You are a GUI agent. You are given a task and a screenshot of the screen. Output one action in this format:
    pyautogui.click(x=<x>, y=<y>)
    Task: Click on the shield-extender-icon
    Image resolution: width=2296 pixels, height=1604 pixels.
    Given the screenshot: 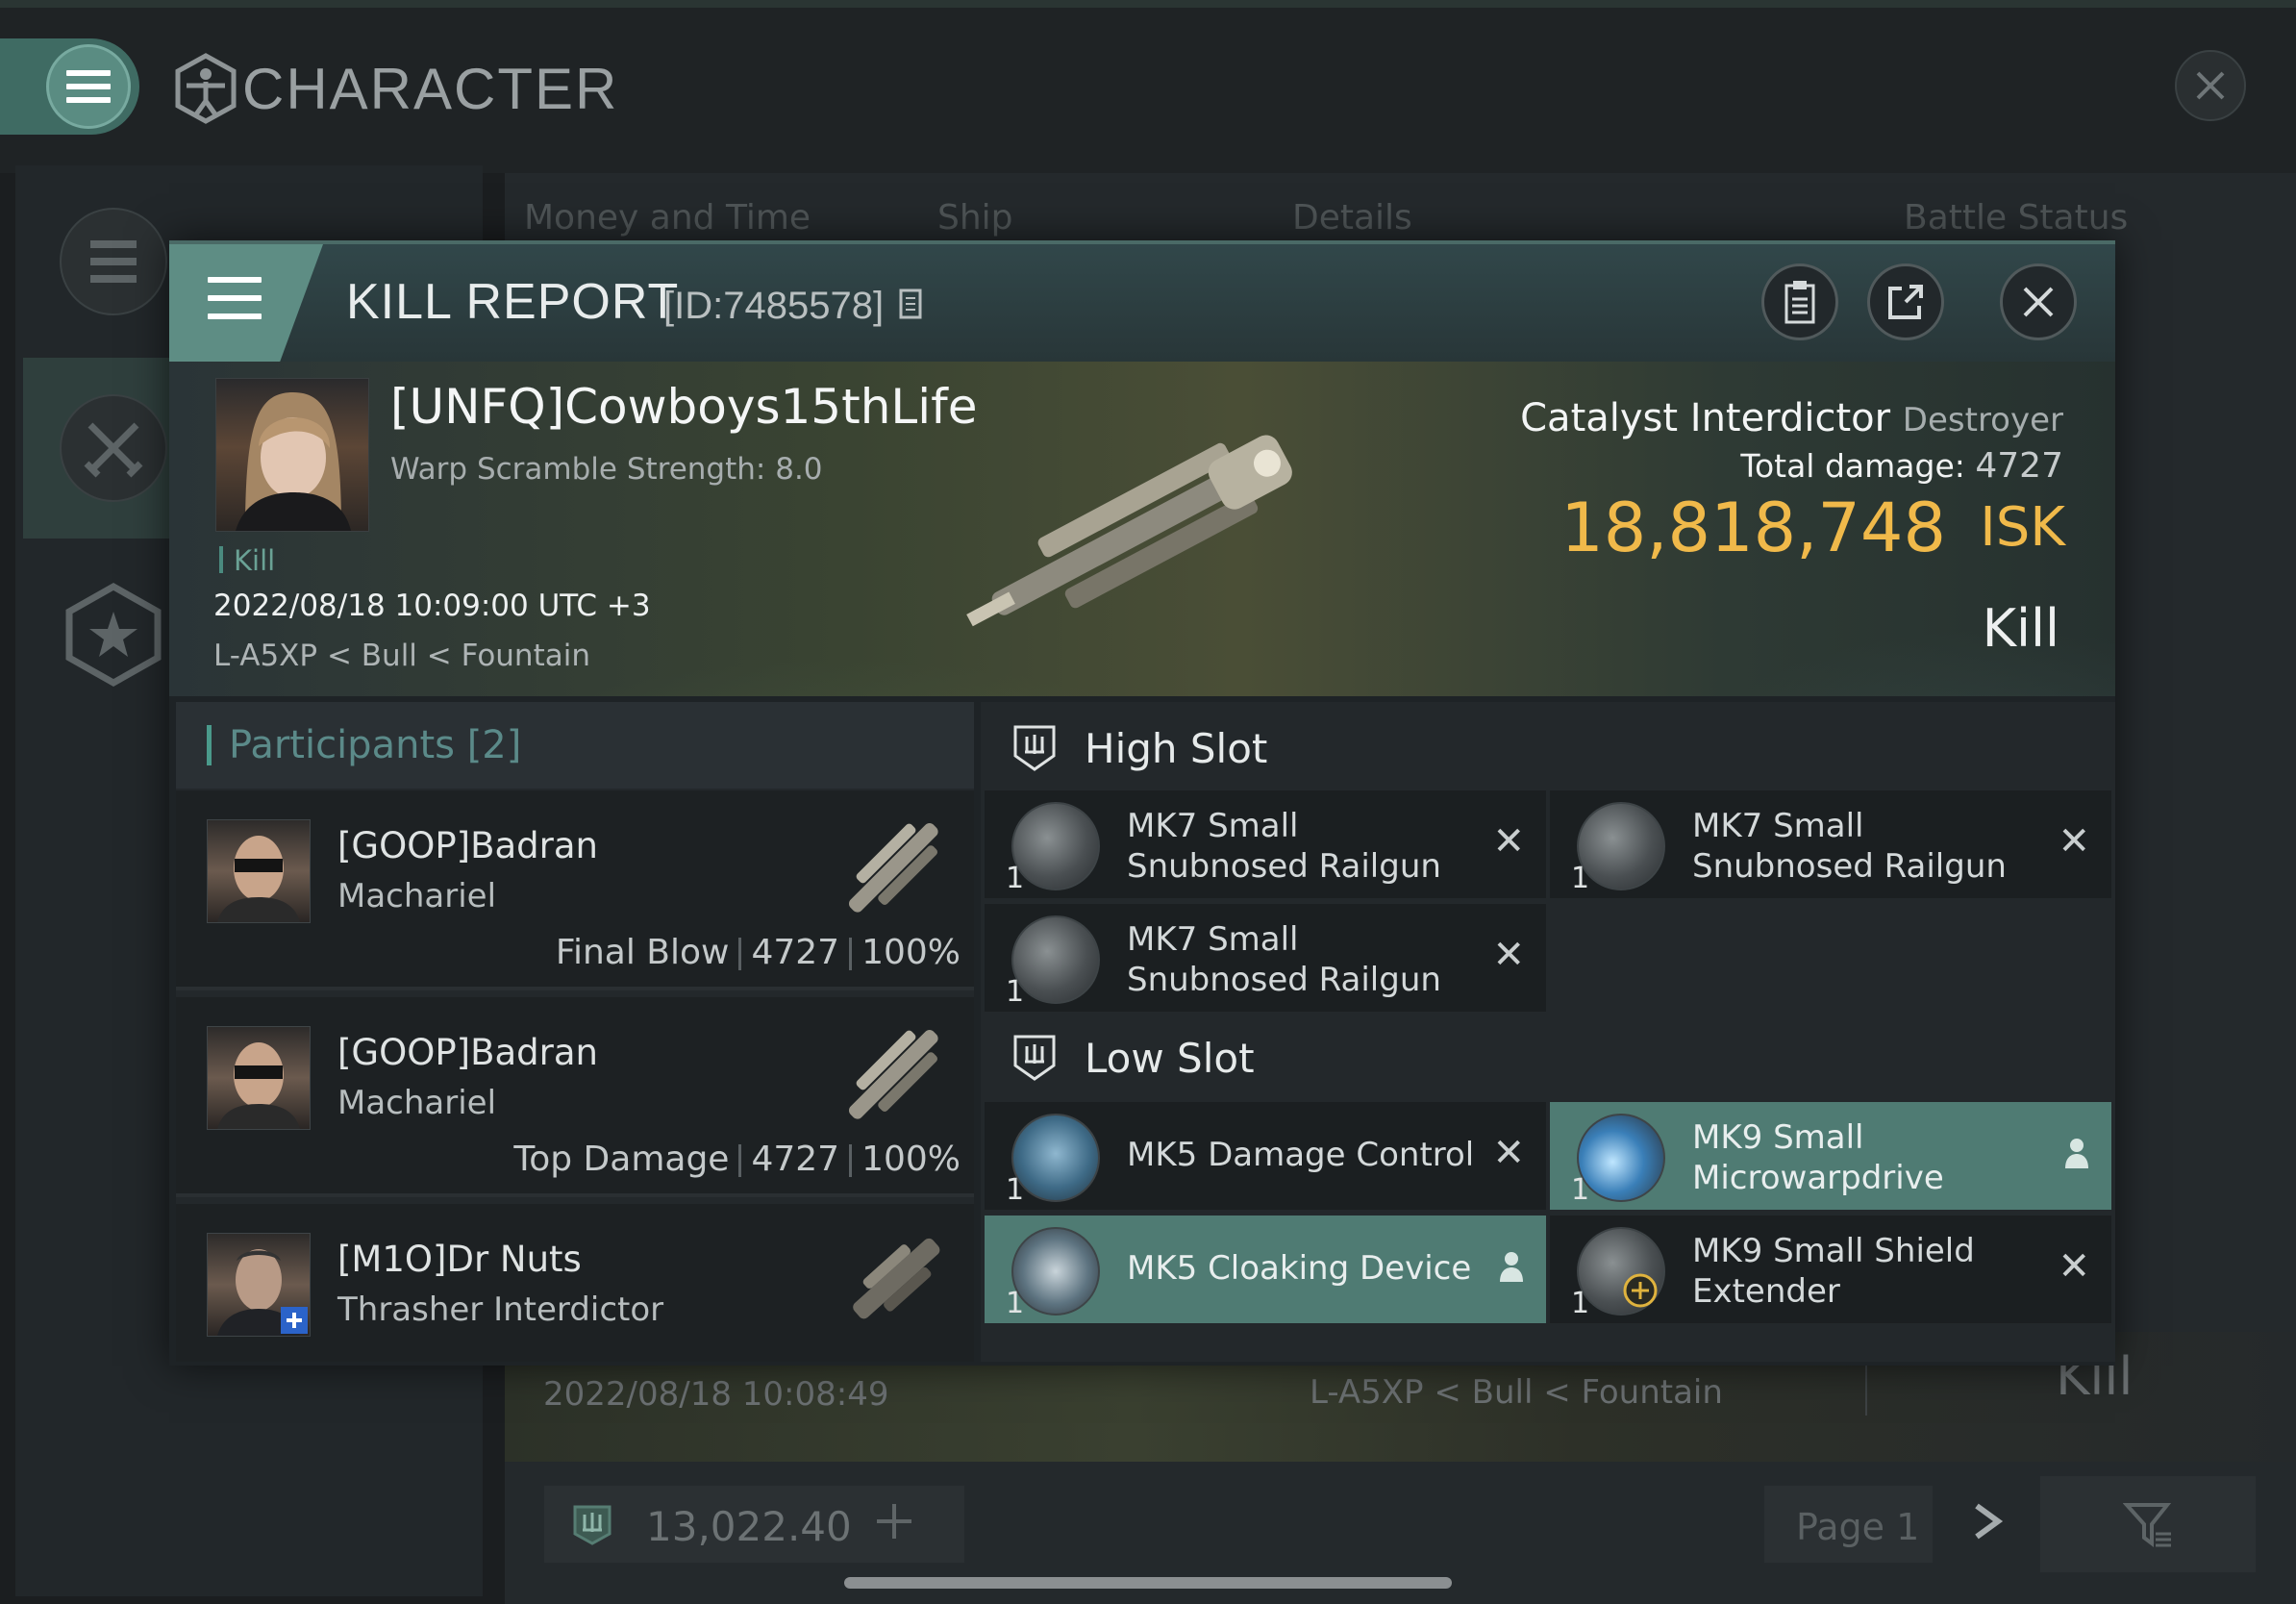 What is the action you would take?
    pyautogui.click(x=1621, y=1271)
    